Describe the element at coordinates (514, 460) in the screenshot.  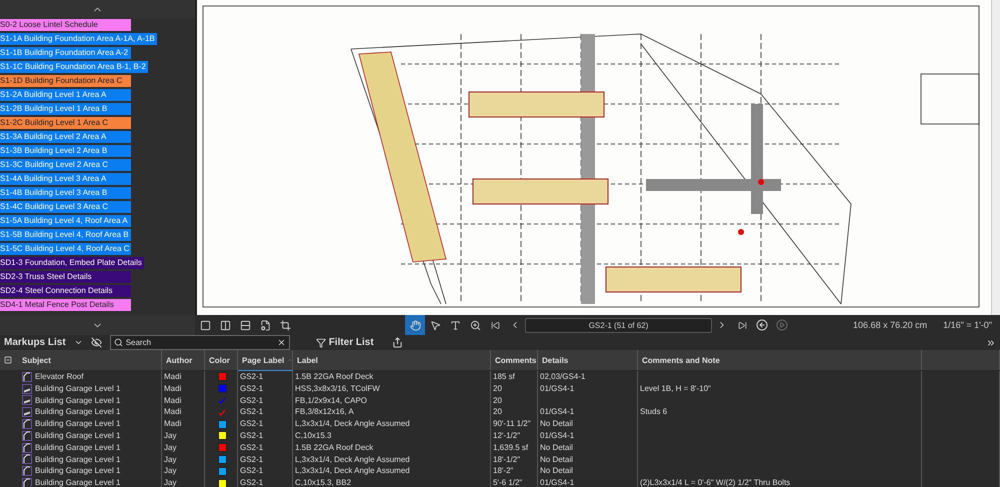
I see `table-cell: 18'-1/2"` at that location.